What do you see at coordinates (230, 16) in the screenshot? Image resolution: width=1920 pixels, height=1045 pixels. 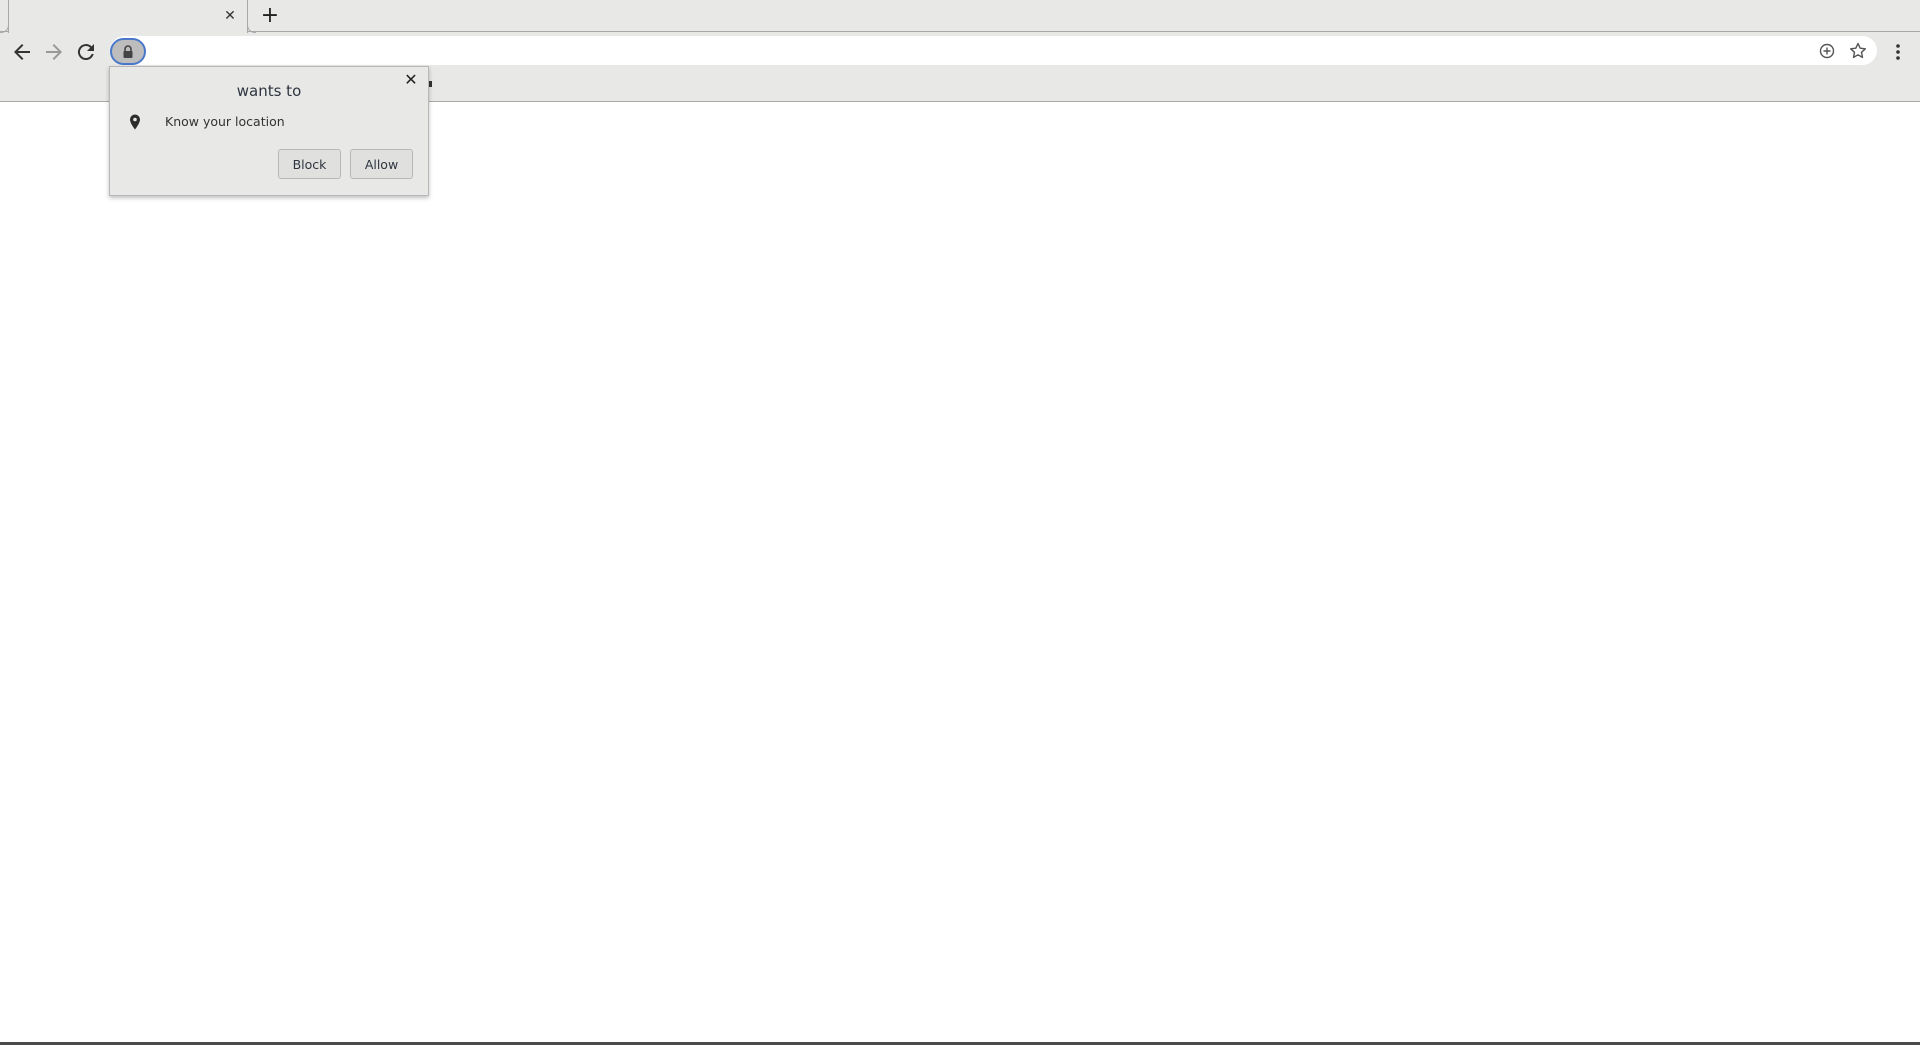 I see `tab-close-icon: ✕` at bounding box center [230, 16].